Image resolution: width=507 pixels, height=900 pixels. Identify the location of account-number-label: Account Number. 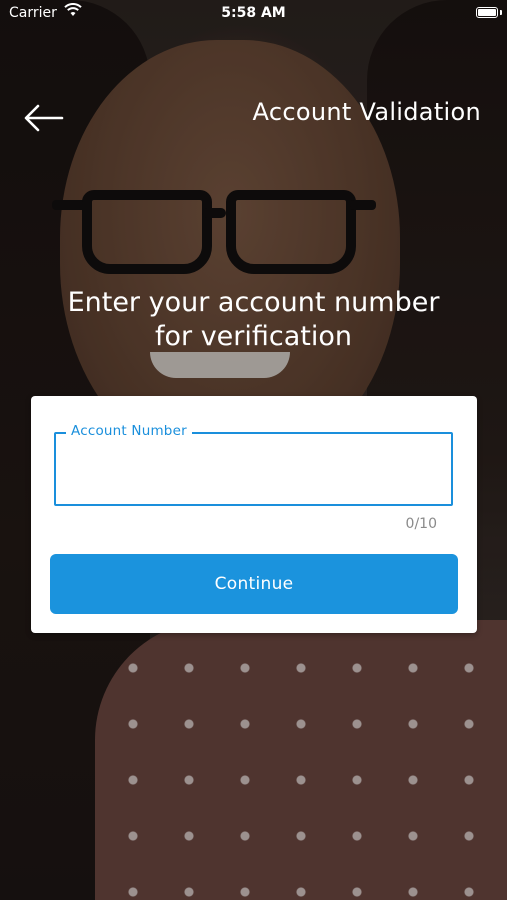
(129, 431).